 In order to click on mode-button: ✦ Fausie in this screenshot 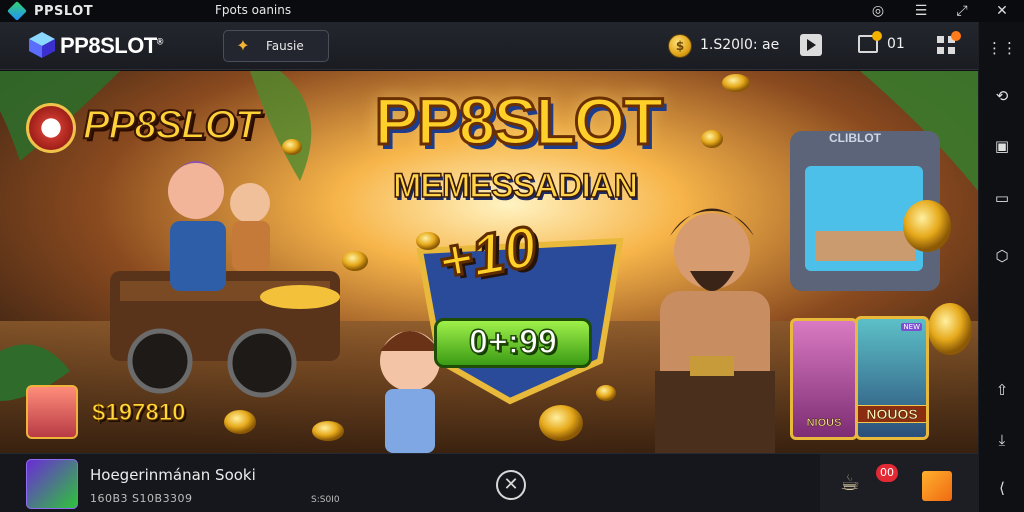, I will do `click(276, 46)`.